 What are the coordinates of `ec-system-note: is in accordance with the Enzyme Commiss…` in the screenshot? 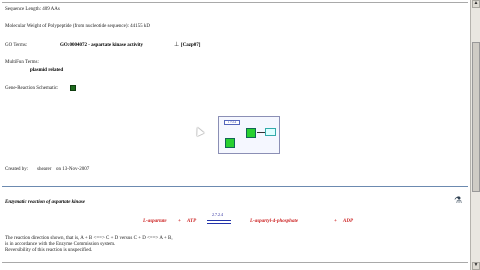 It's located at (60, 244).